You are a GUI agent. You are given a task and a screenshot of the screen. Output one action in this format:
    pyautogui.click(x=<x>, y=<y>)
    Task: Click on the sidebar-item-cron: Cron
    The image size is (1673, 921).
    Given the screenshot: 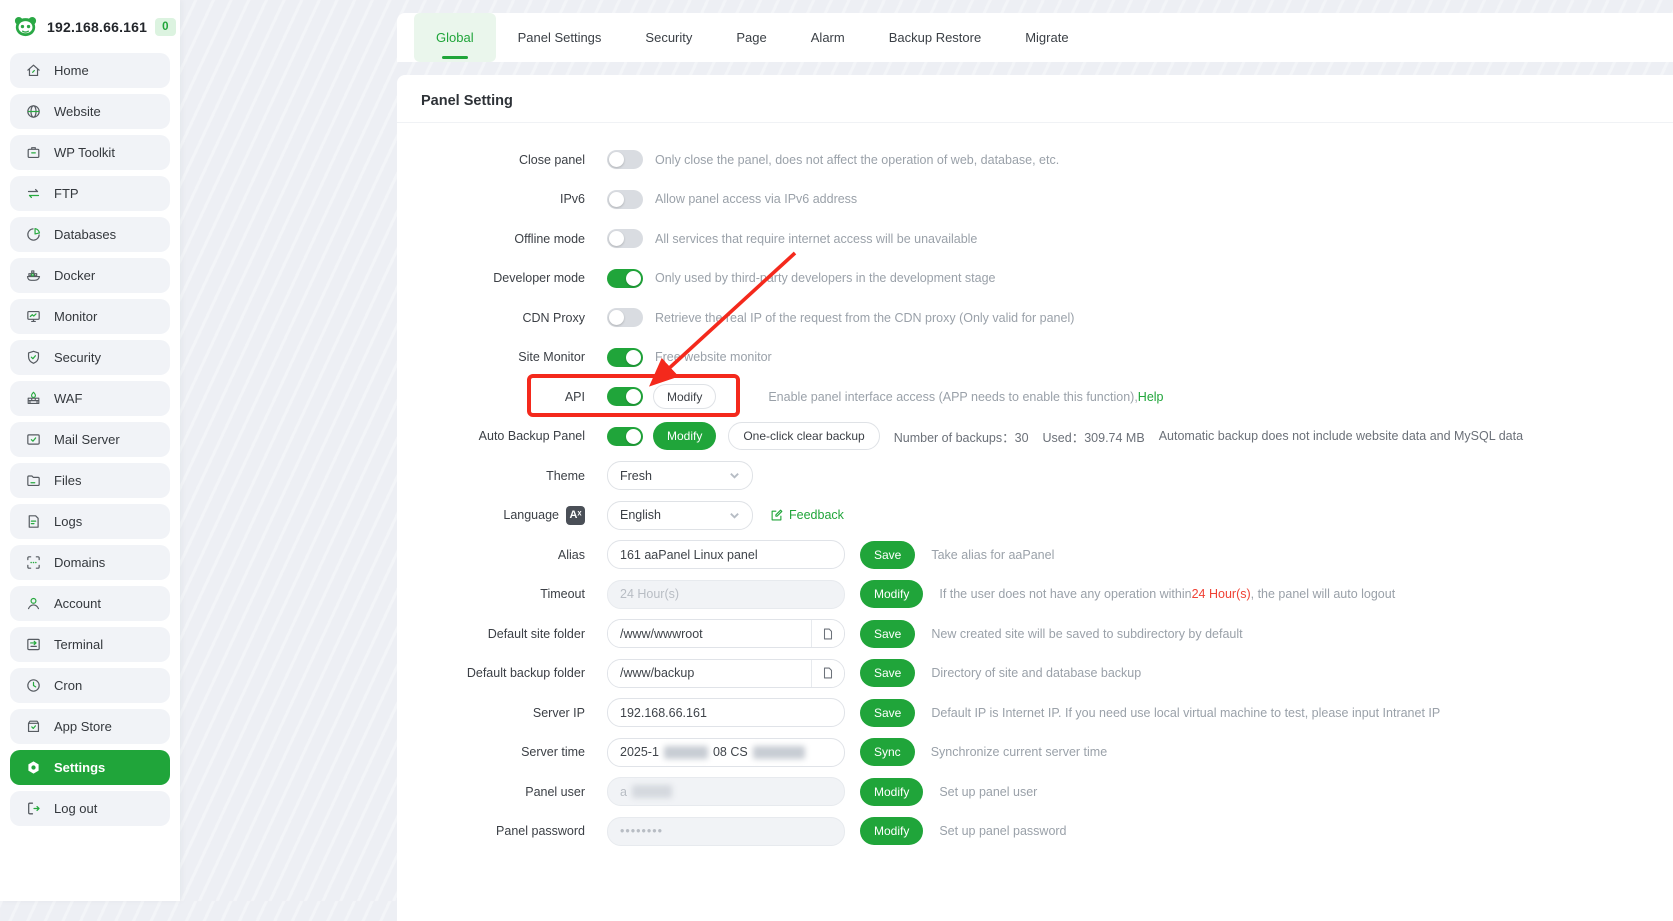 What is the action you would take?
    pyautogui.click(x=90, y=685)
    